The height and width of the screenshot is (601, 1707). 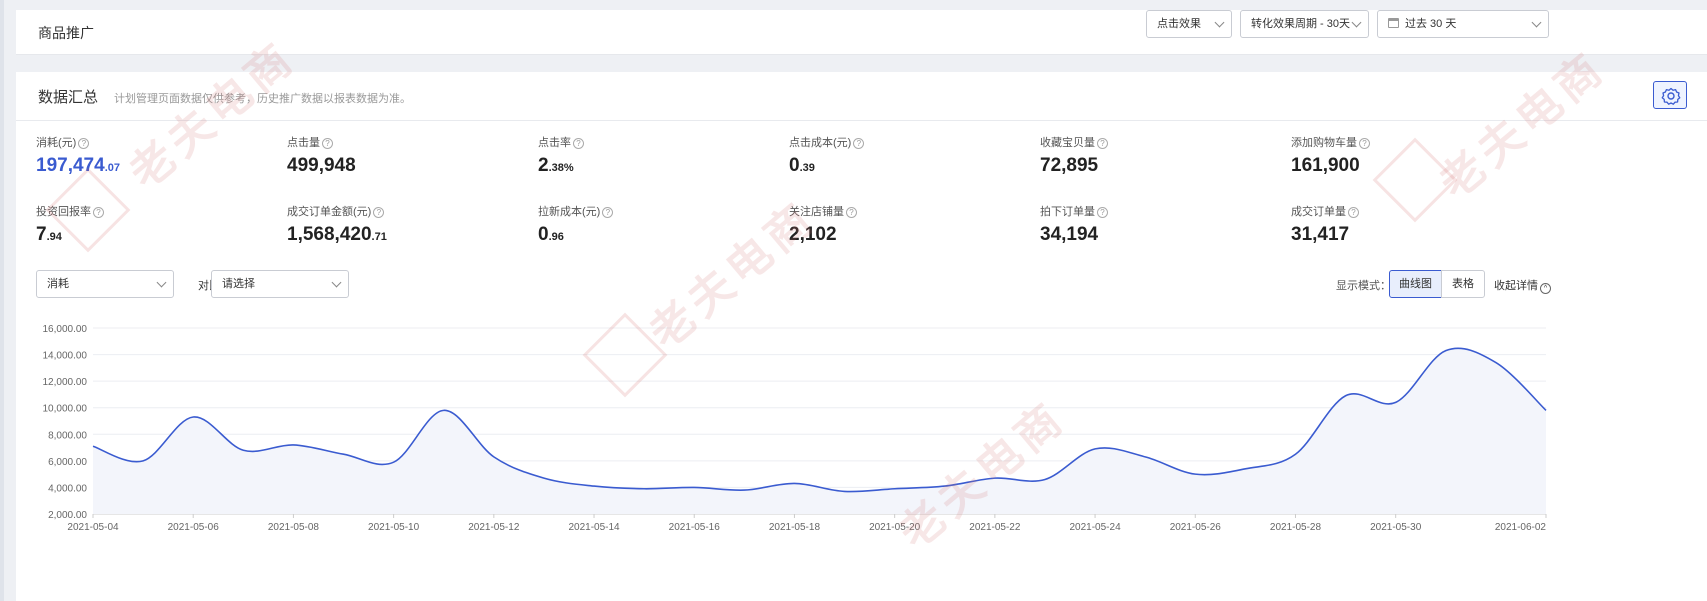 What do you see at coordinates (1074, 155) in the screenshot?
I see `metric-favorites: 收藏宝贝量? 72,895` at bounding box center [1074, 155].